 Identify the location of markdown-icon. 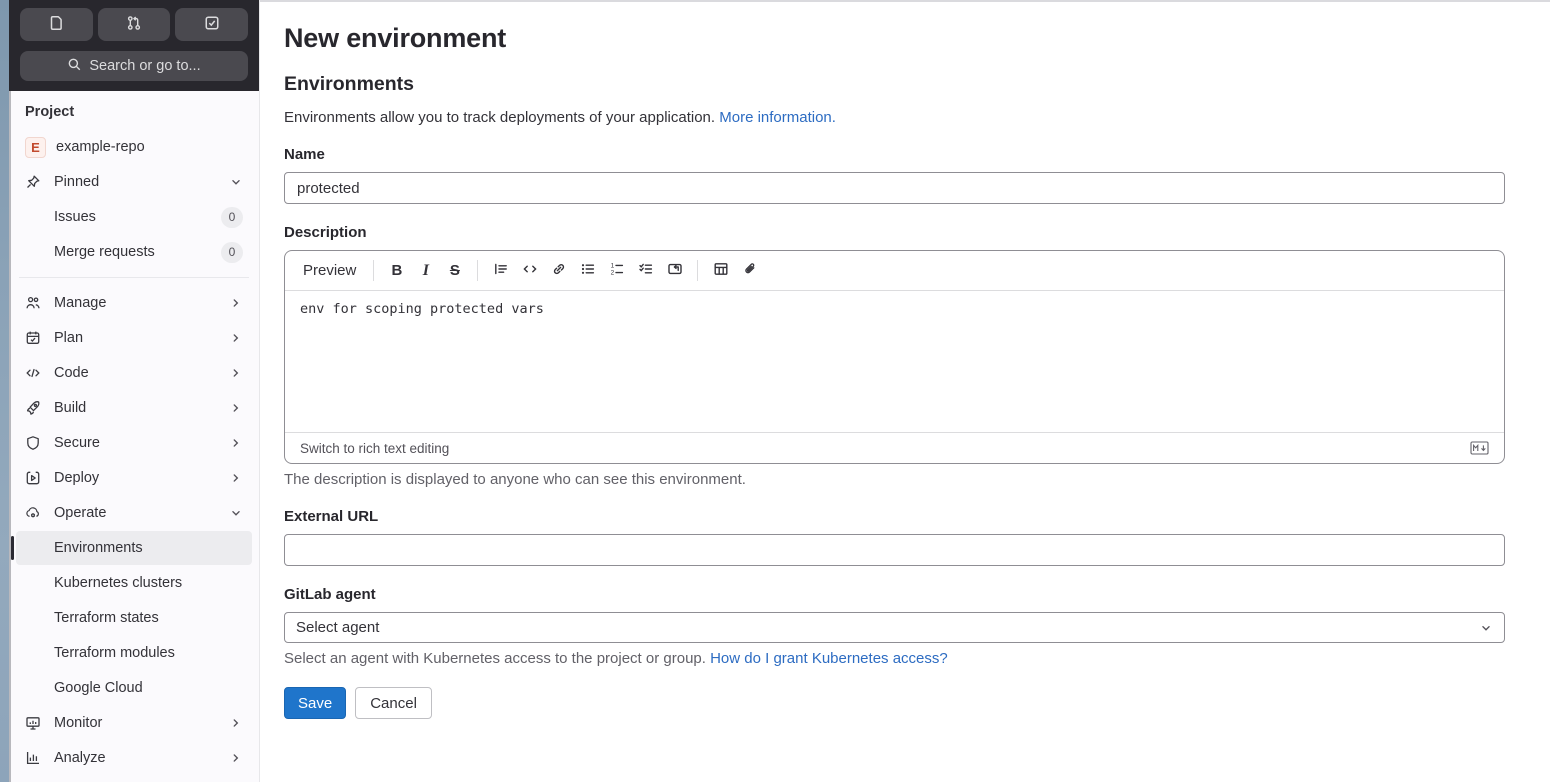
(1479, 448).